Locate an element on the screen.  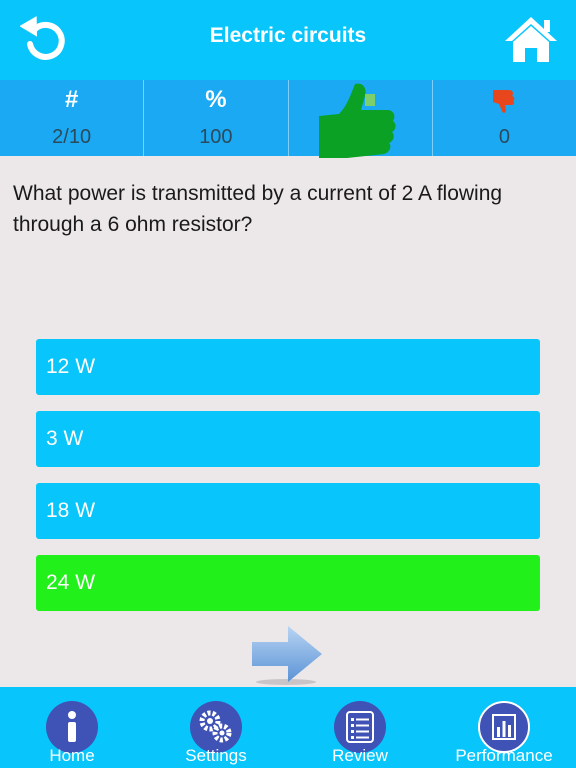
thumbs-down-icon is located at coordinates (503, 101).